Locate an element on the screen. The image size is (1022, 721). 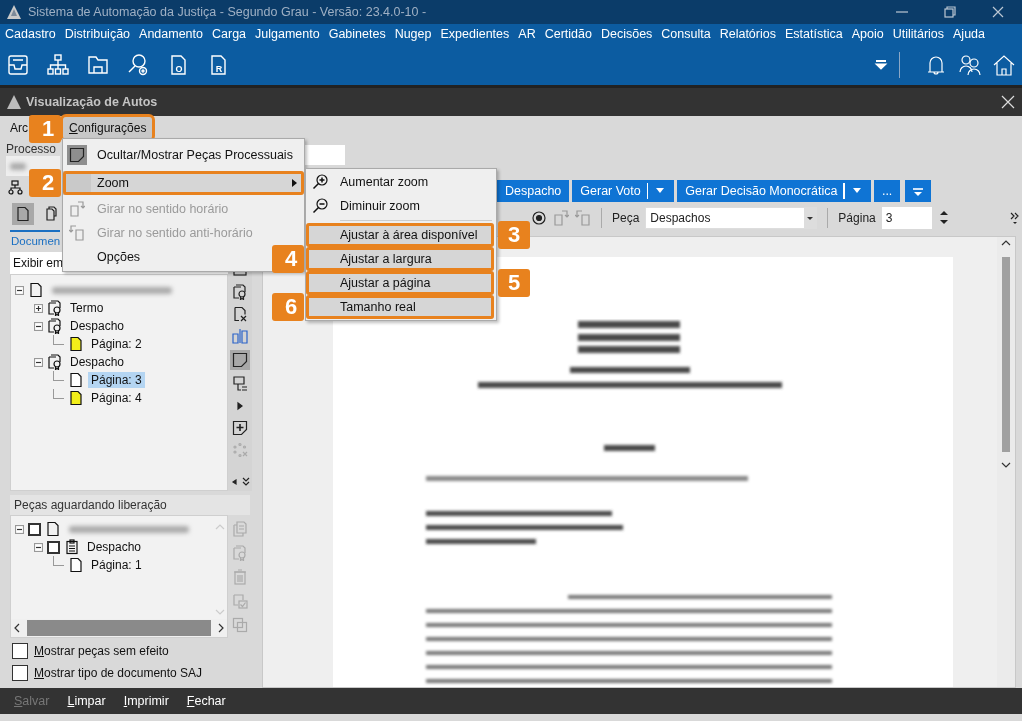
tree-item: Página: 3 is located at coordinates (116, 380).